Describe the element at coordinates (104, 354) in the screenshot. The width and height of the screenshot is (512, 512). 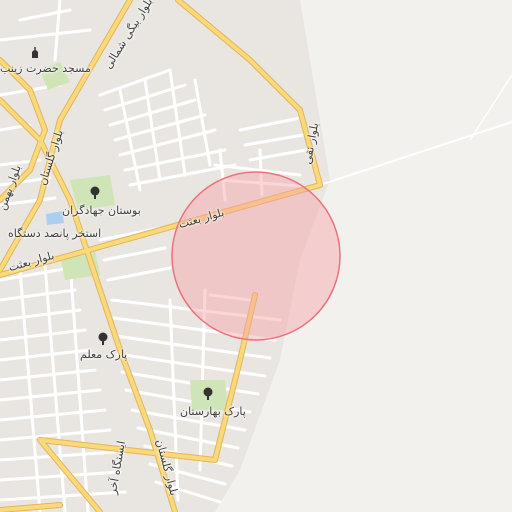
I see `poi-label-park-moallem: پارک معلم` at that location.